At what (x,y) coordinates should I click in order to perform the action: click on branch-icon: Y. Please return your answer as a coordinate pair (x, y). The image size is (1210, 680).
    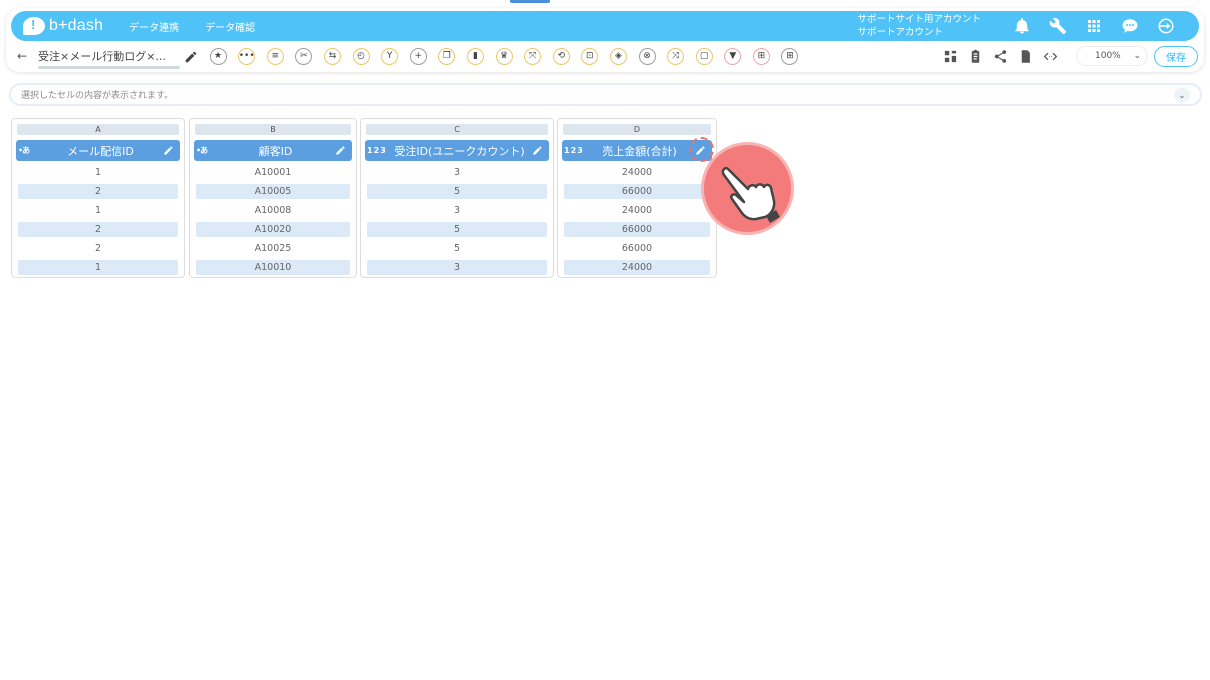
    Looking at the image, I should click on (390, 56).